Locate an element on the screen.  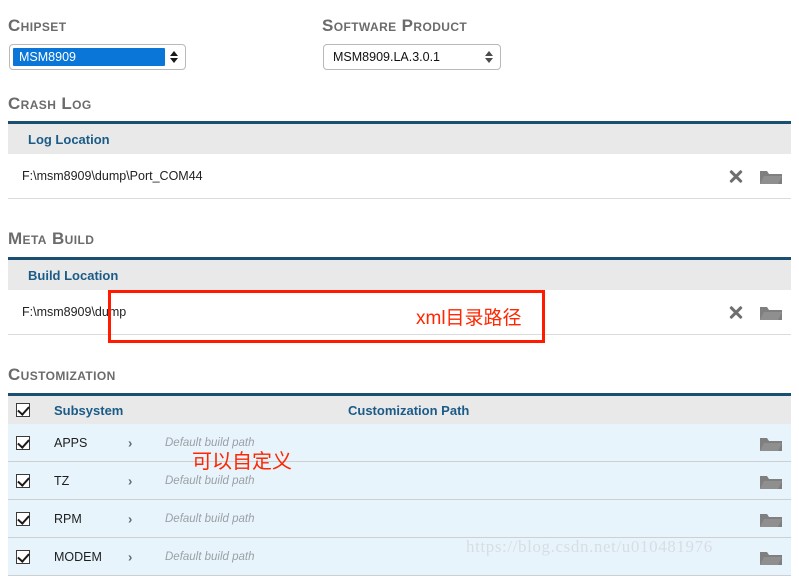
chipset-select: MSM8909 is located at coordinates (97, 57).